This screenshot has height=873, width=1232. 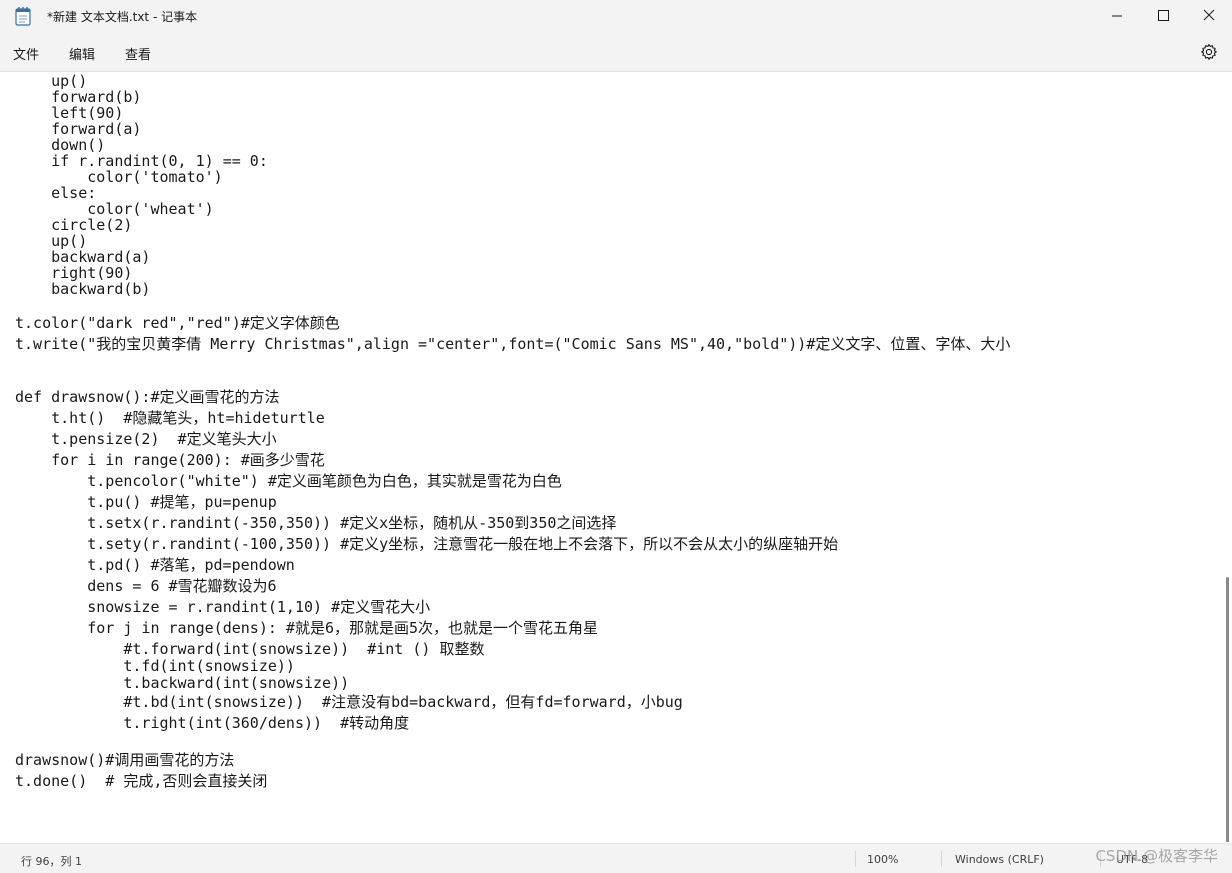 What do you see at coordinates (141, 781) in the screenshot?
I see `code-line: t.done() # 完成,否则会直接关闭` at bounding box center [141, 781].